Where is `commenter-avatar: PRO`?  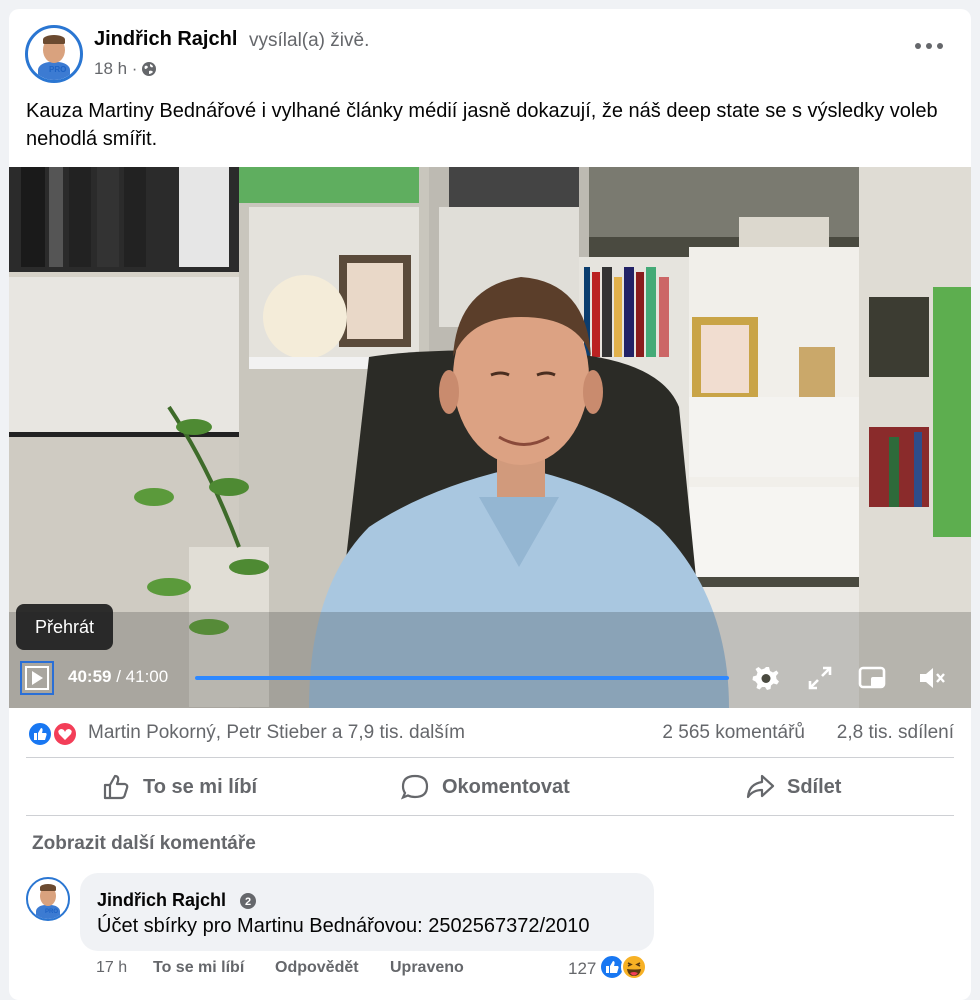
commenter-avatar: PRO is located at coordinates (48, 899).